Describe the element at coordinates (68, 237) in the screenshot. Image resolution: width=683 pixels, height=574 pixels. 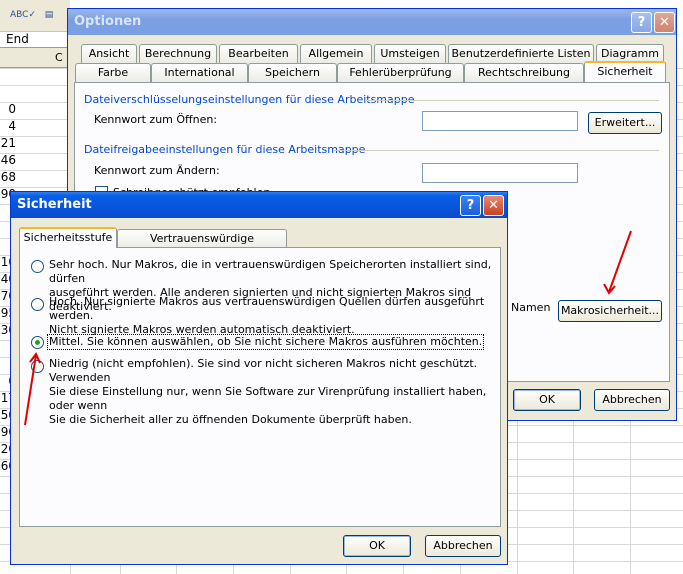
I see `tab-sicherheitsstufe: Sicherheitsstufe` at that location.